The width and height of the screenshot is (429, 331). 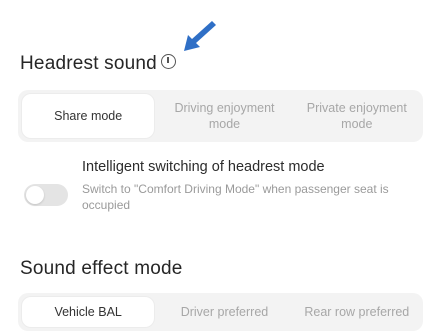 What do you see at coordinates (224, 116) in the screenshot?
I see `driving-enjoyment-mode-option: Driving enjoyment mode` at bounding box center [224, 116].